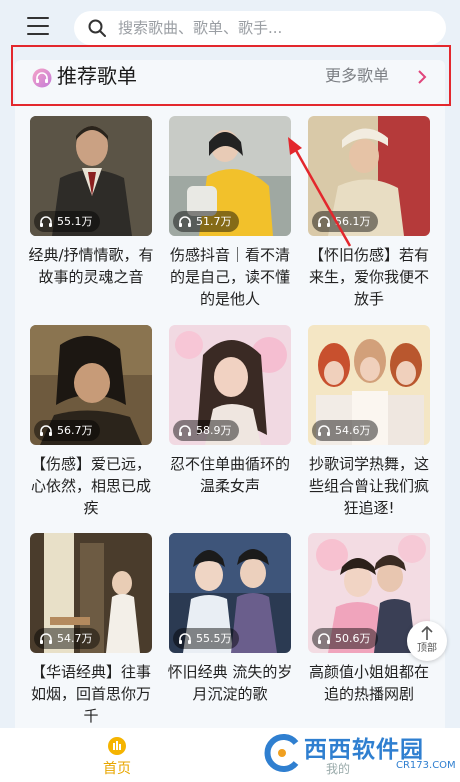 This screenshot has width=460, height=782. What do you see at coordinates (38, 26) in the screenshot?
I see `menu-icon` at bounding box center [38, 26].